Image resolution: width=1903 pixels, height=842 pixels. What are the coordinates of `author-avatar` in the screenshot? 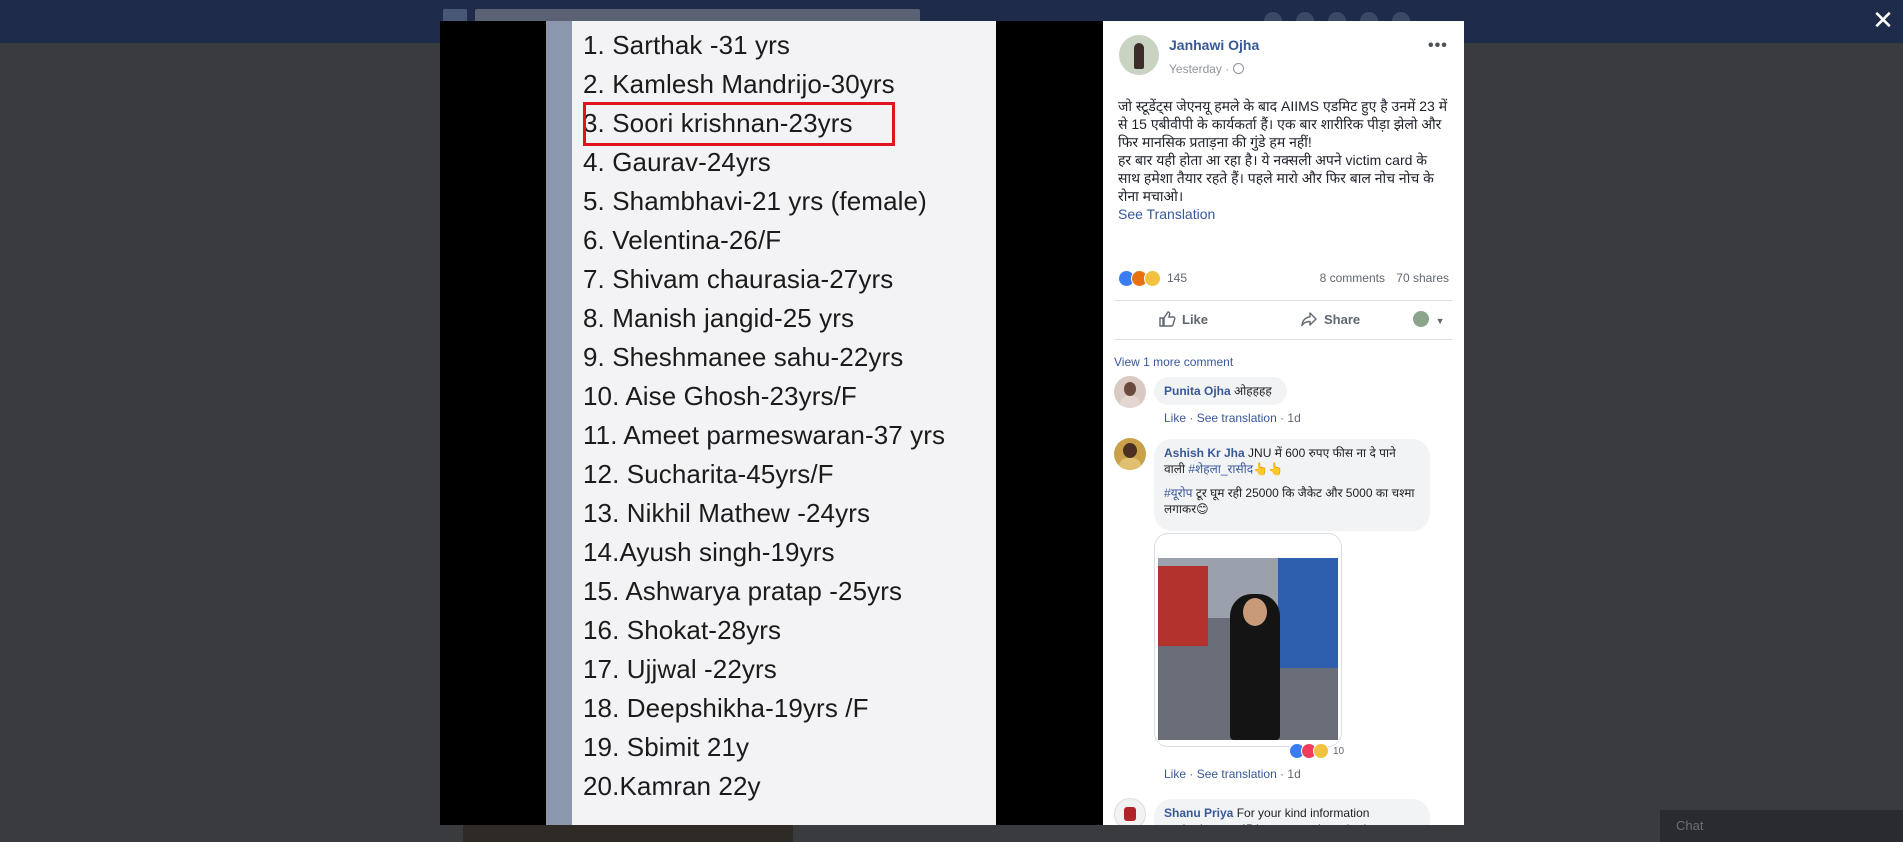 It's located at (1139, 55).